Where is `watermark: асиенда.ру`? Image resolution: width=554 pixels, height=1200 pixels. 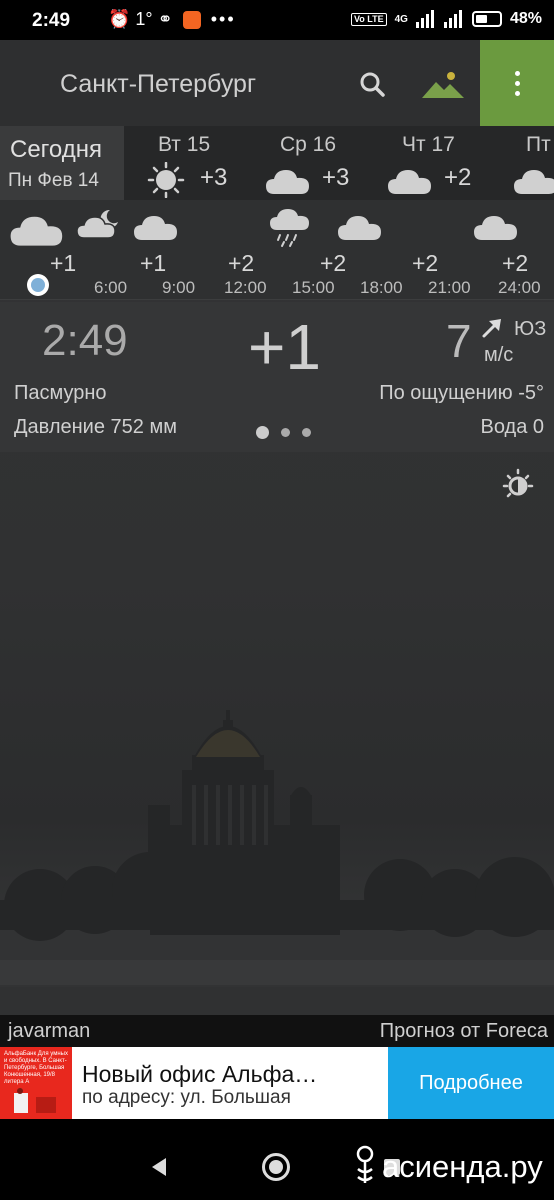 watermark: асиенда.ру is located at coordinates (447, 1167).